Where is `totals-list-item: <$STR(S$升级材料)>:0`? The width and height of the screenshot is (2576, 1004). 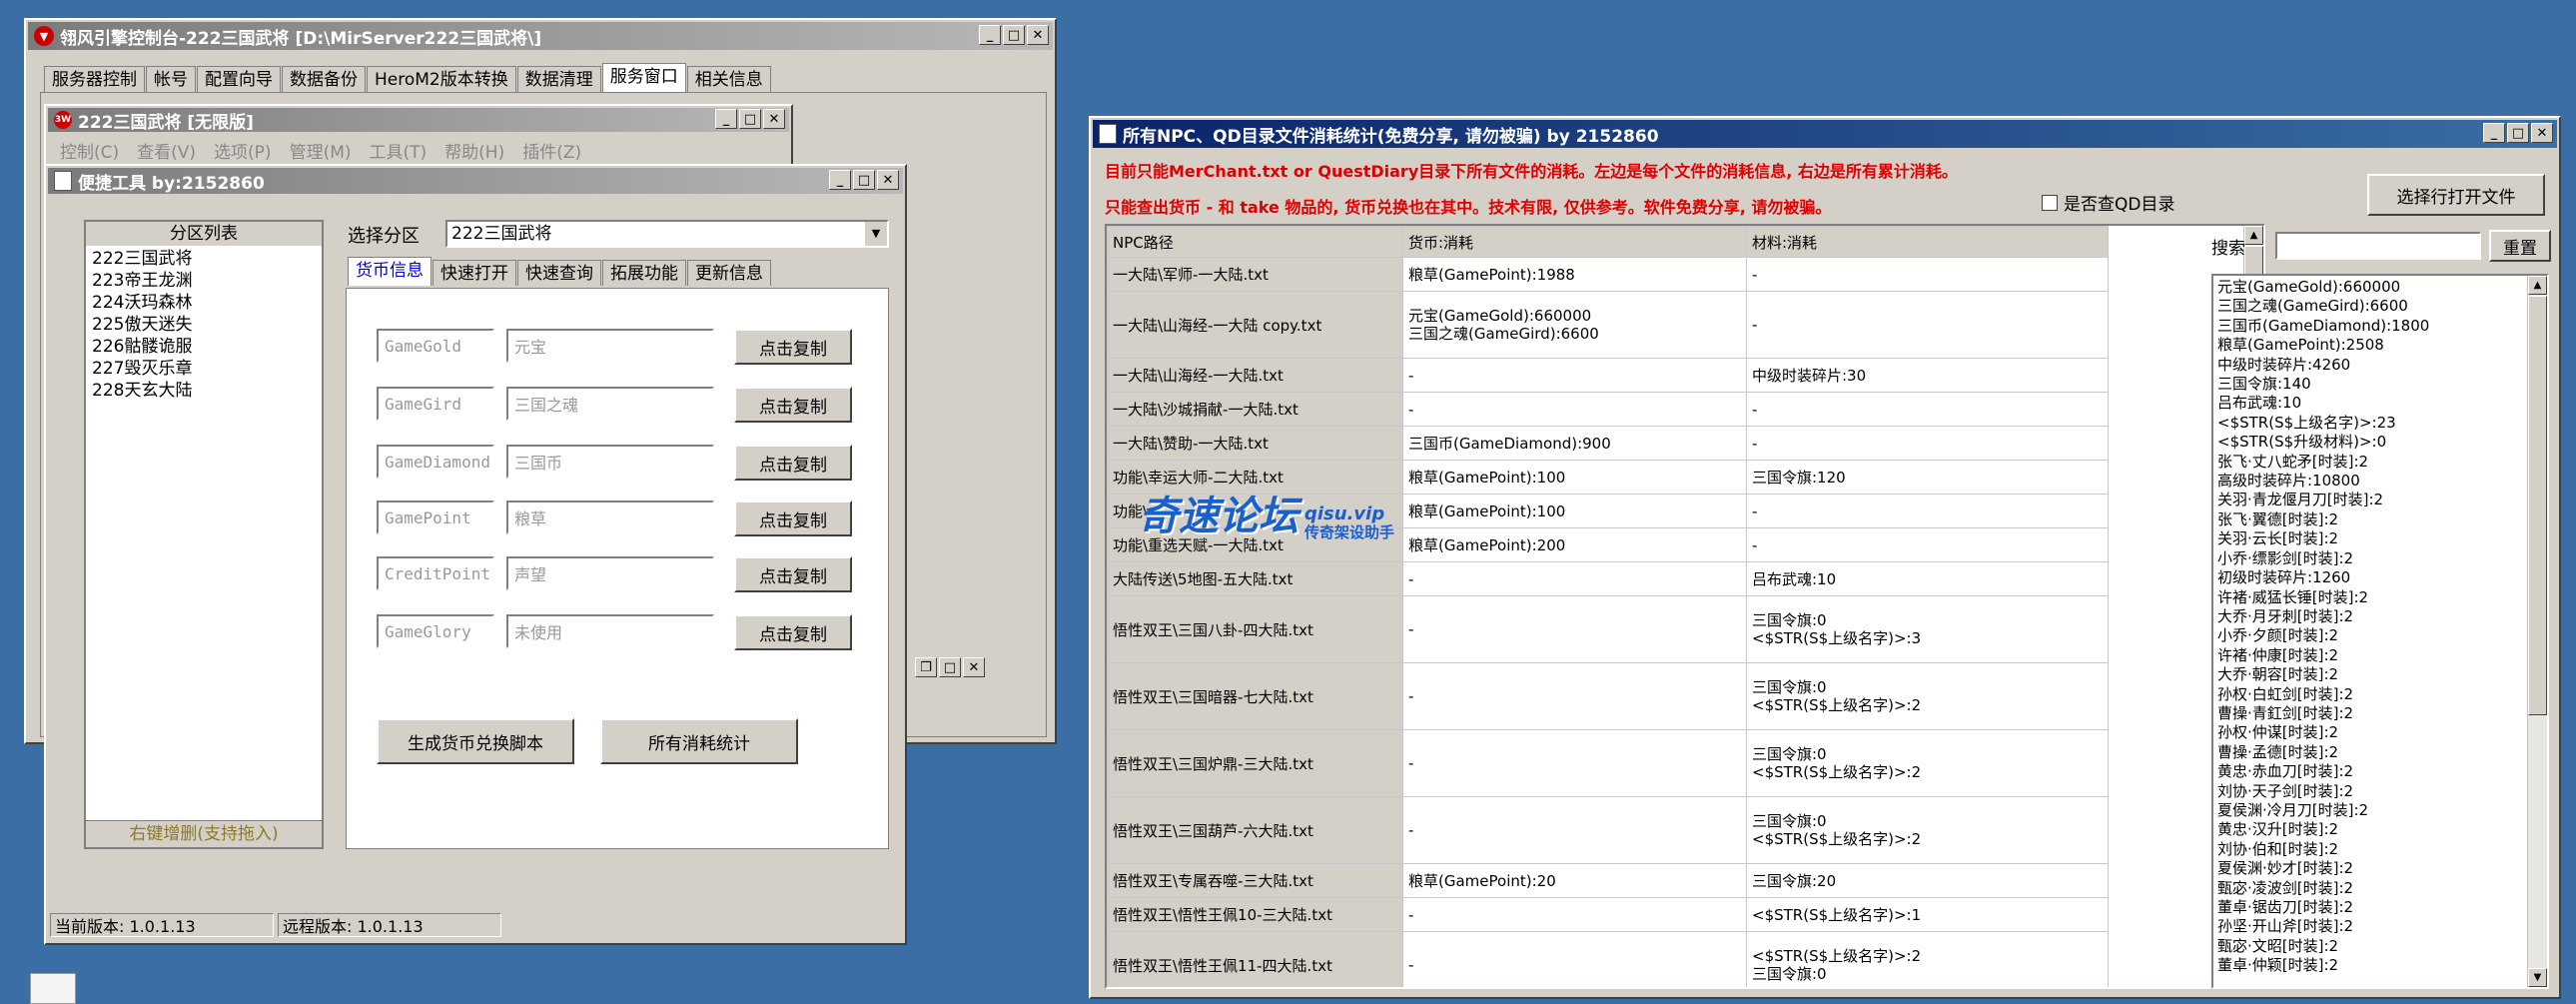 totals-list-item: <$STR(S$升级材料)>:0 is located at coordinates (2380, 442).